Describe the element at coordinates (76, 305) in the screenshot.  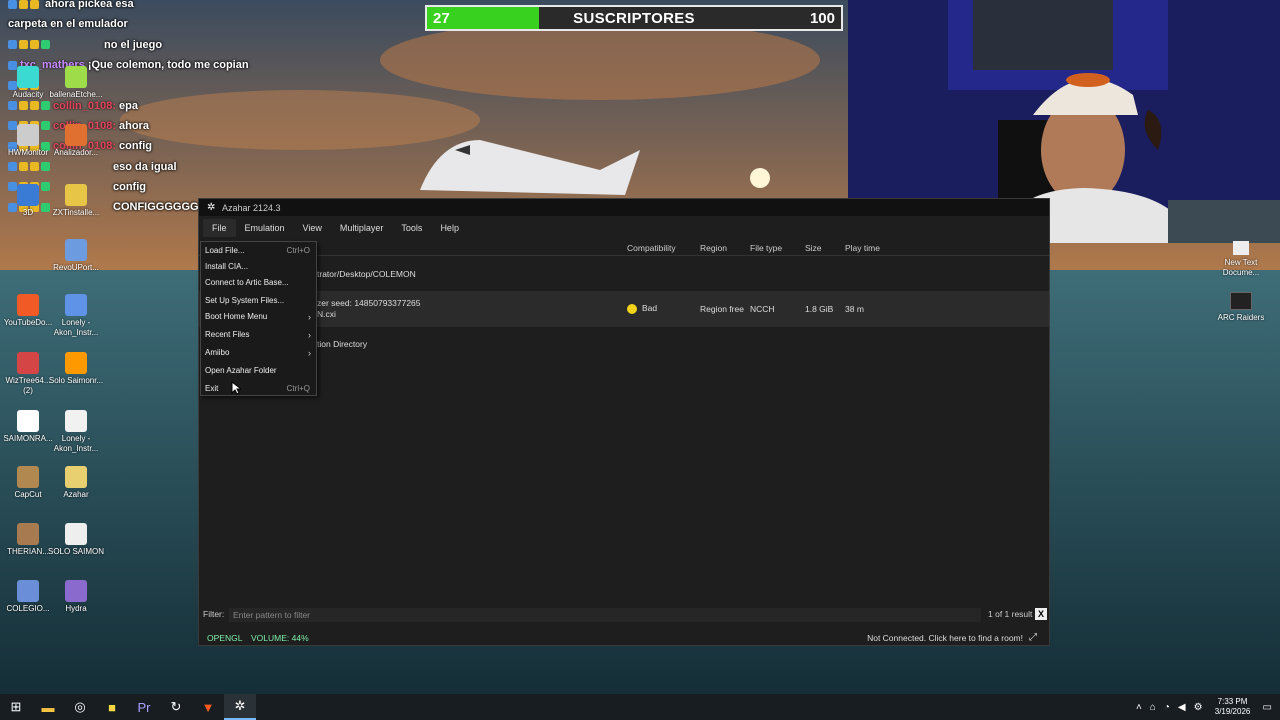
I see `lonely-akon-icon` at that location.